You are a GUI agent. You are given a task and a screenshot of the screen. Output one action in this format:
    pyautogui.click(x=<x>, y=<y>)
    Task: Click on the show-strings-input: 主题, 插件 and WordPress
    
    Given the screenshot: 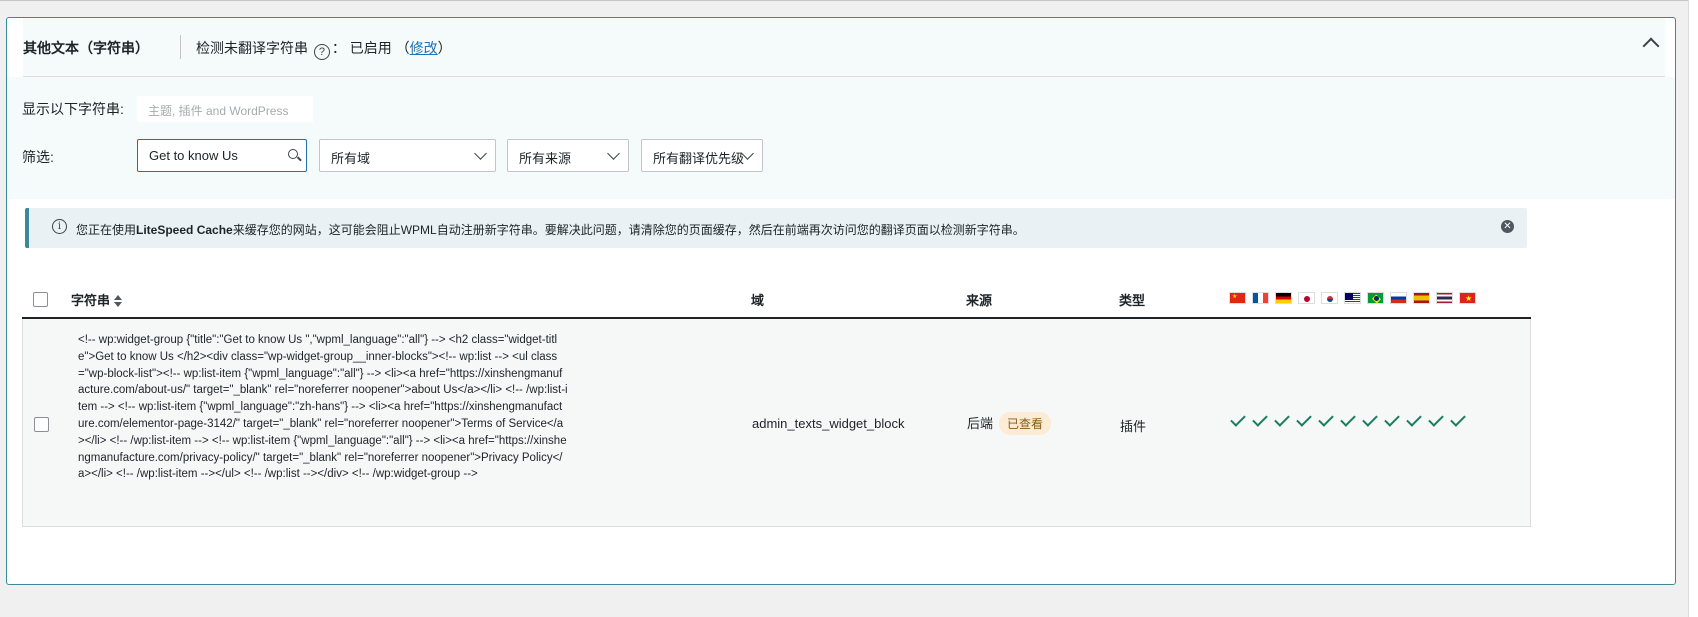 What is the action you would take?
    pyautogui.click(x=225, y=109)
    